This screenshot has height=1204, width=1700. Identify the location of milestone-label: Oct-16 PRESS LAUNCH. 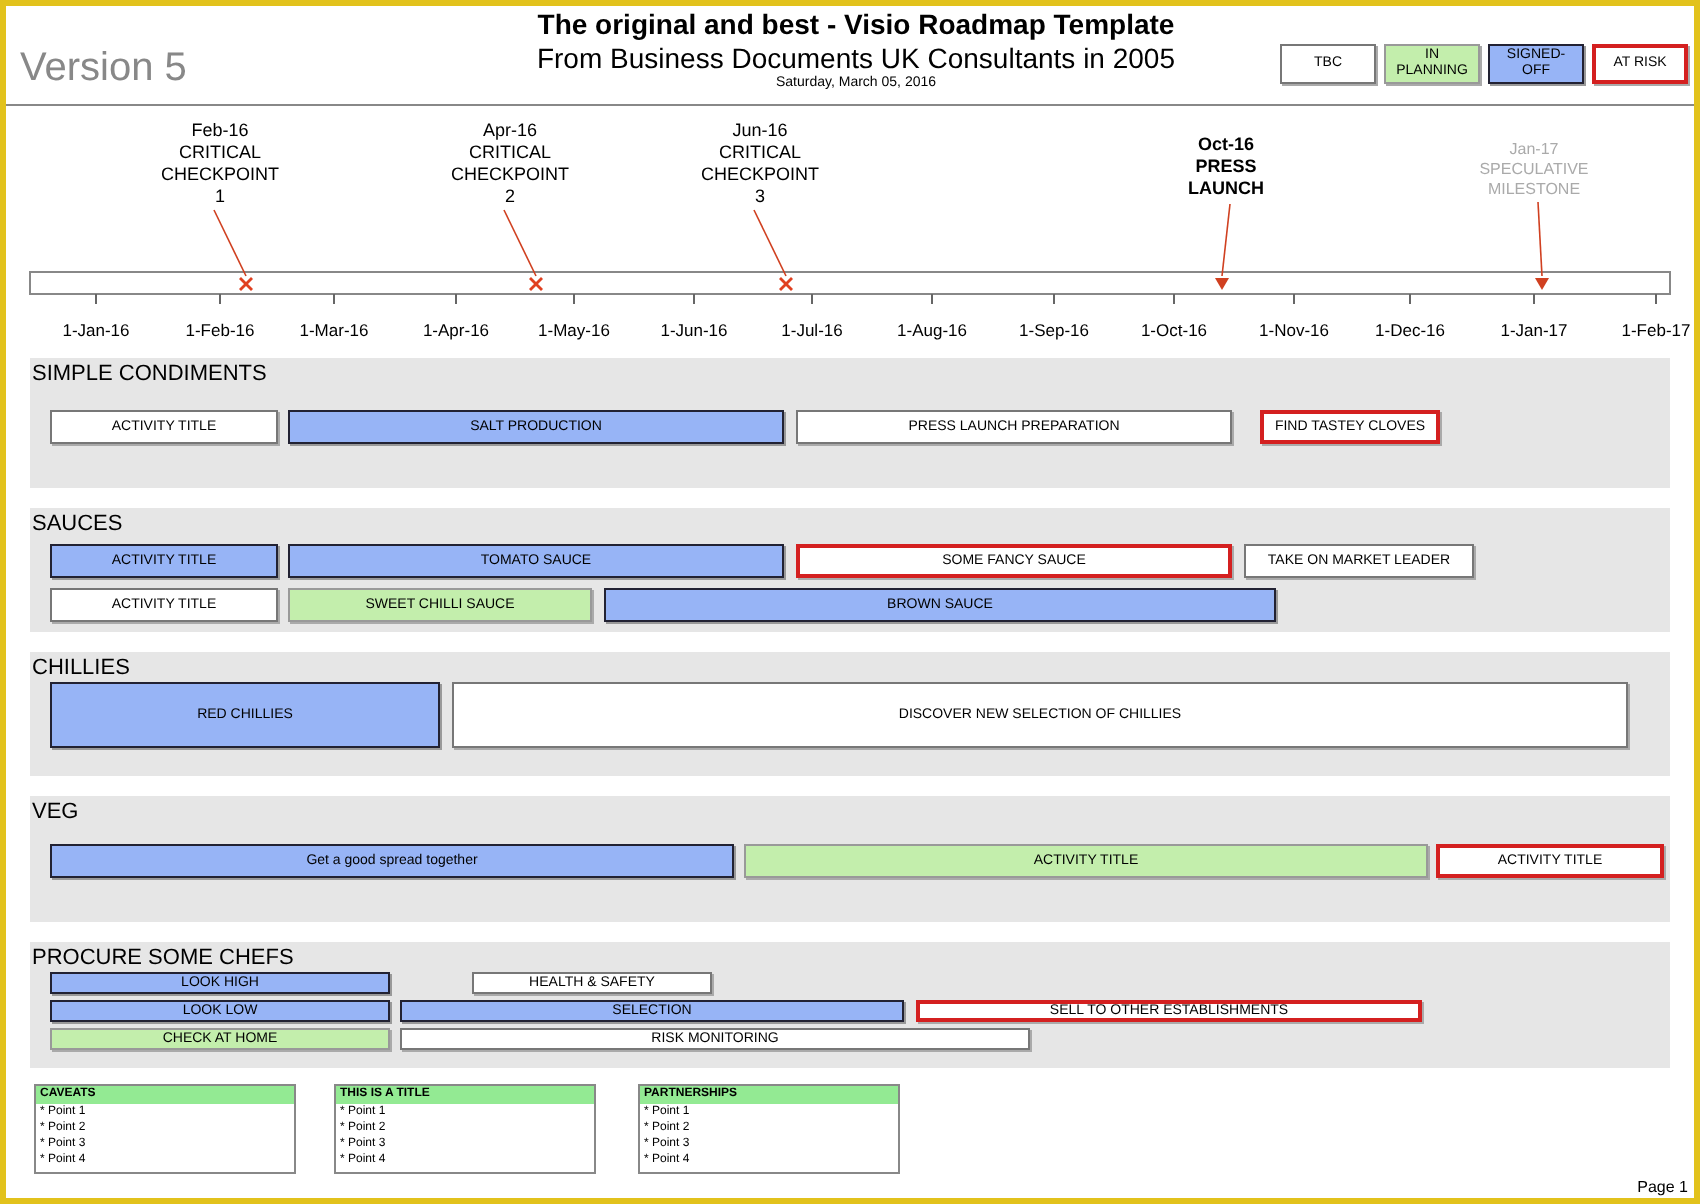
(1226, 167).